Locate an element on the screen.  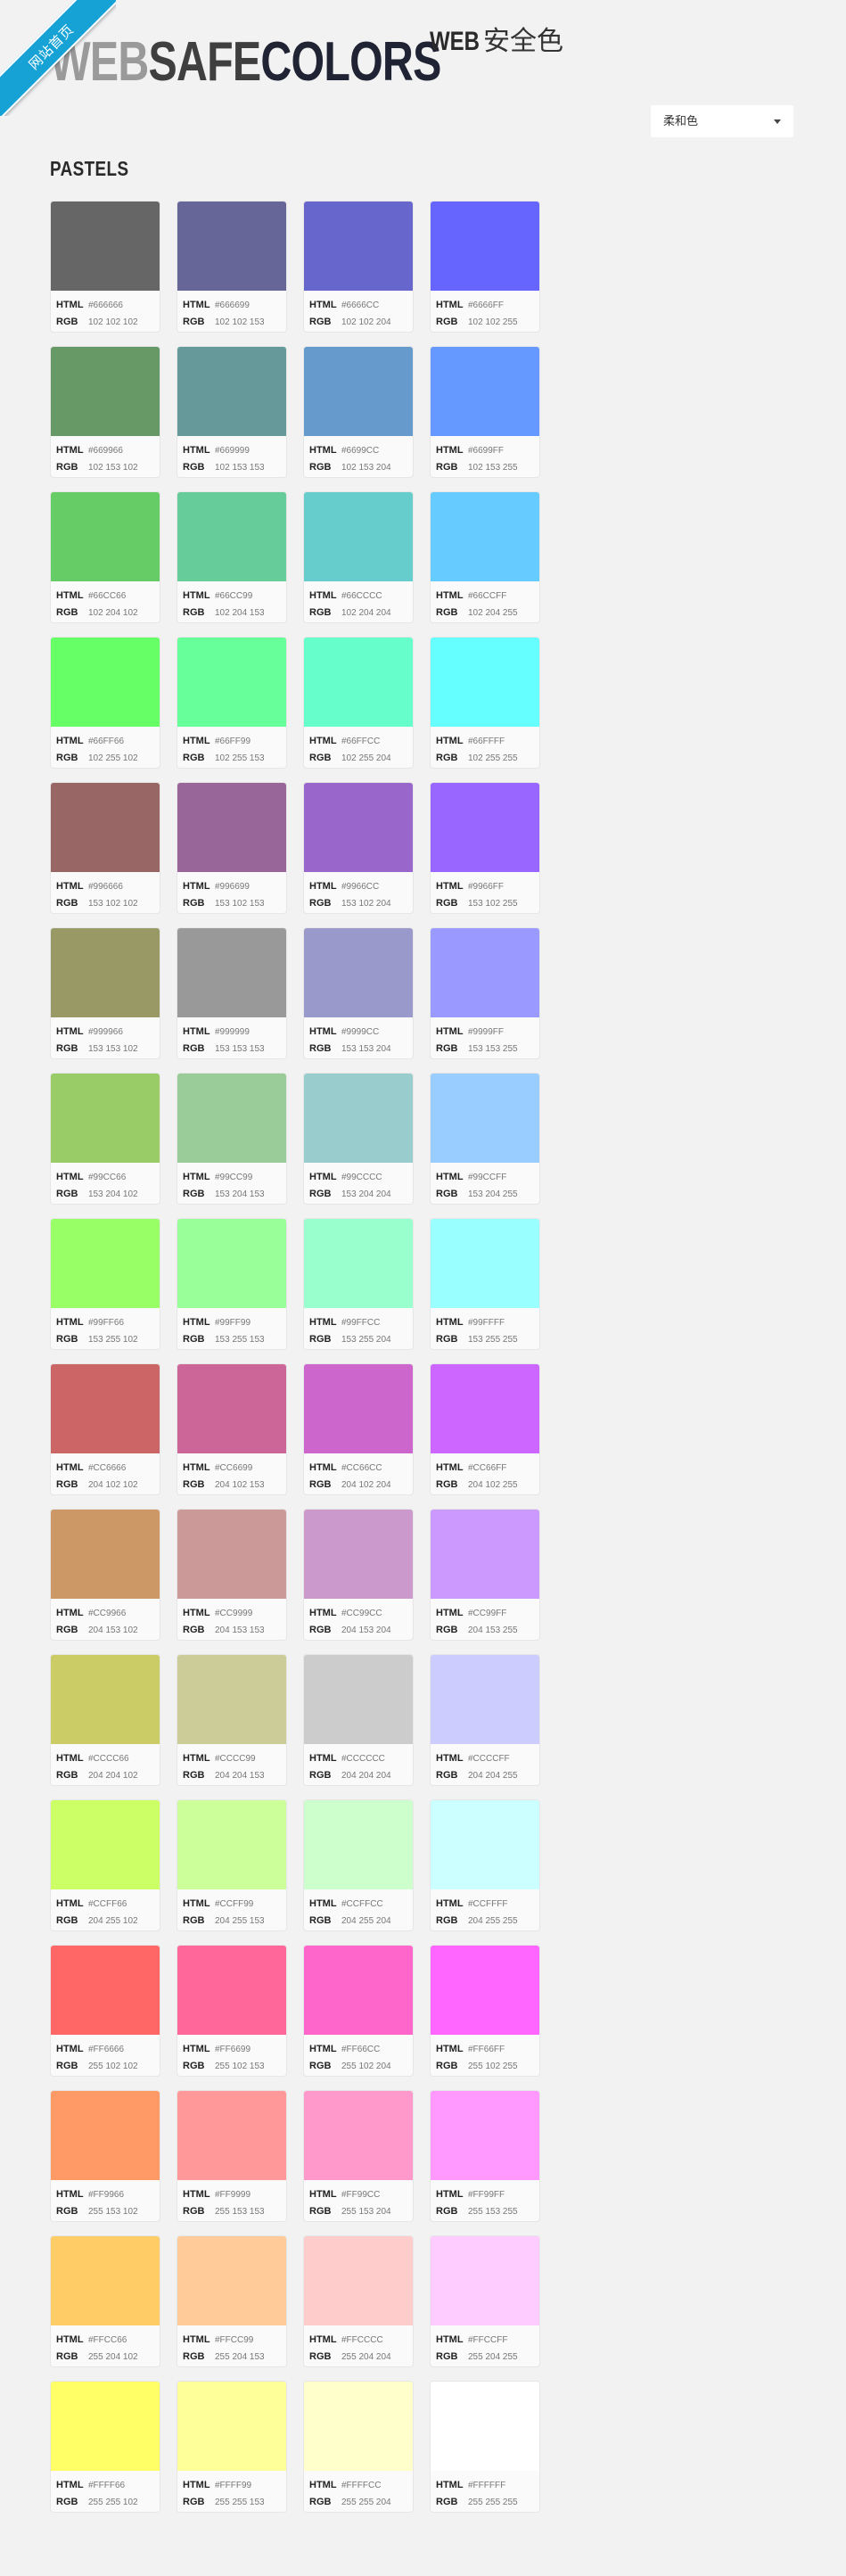
rgb-value: 204 102 255 is located at coordinates (493, 1485).